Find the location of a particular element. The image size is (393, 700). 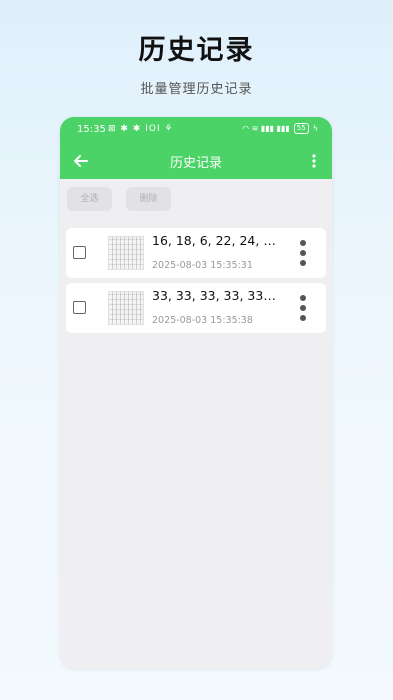

more-options-button is located at coordinates (314, 161).